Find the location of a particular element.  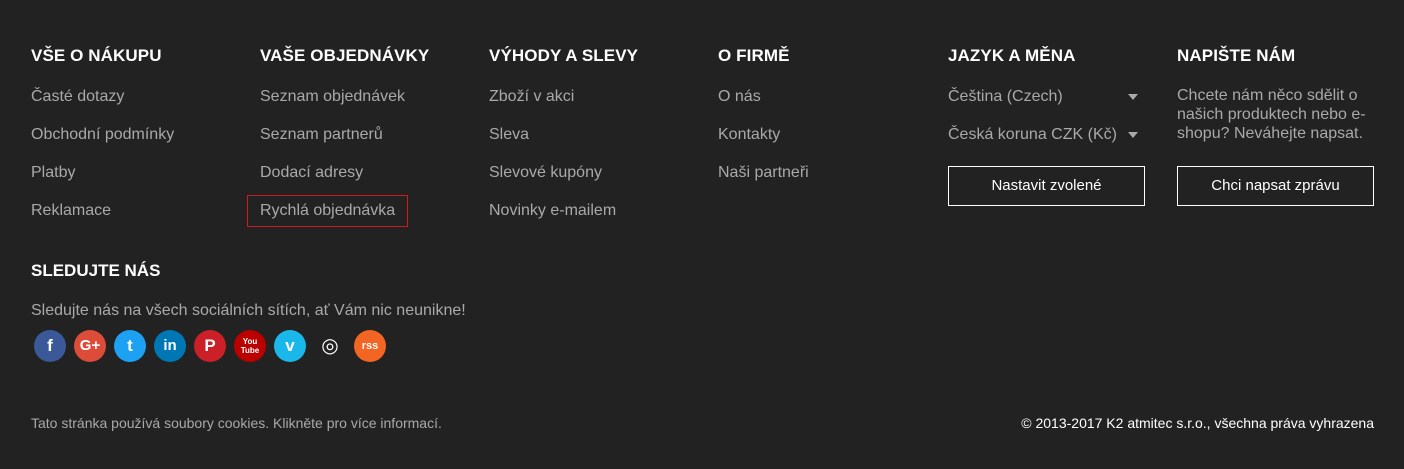

column-title: JAZYK A MĚNA is located at coordinates (1012, 55).